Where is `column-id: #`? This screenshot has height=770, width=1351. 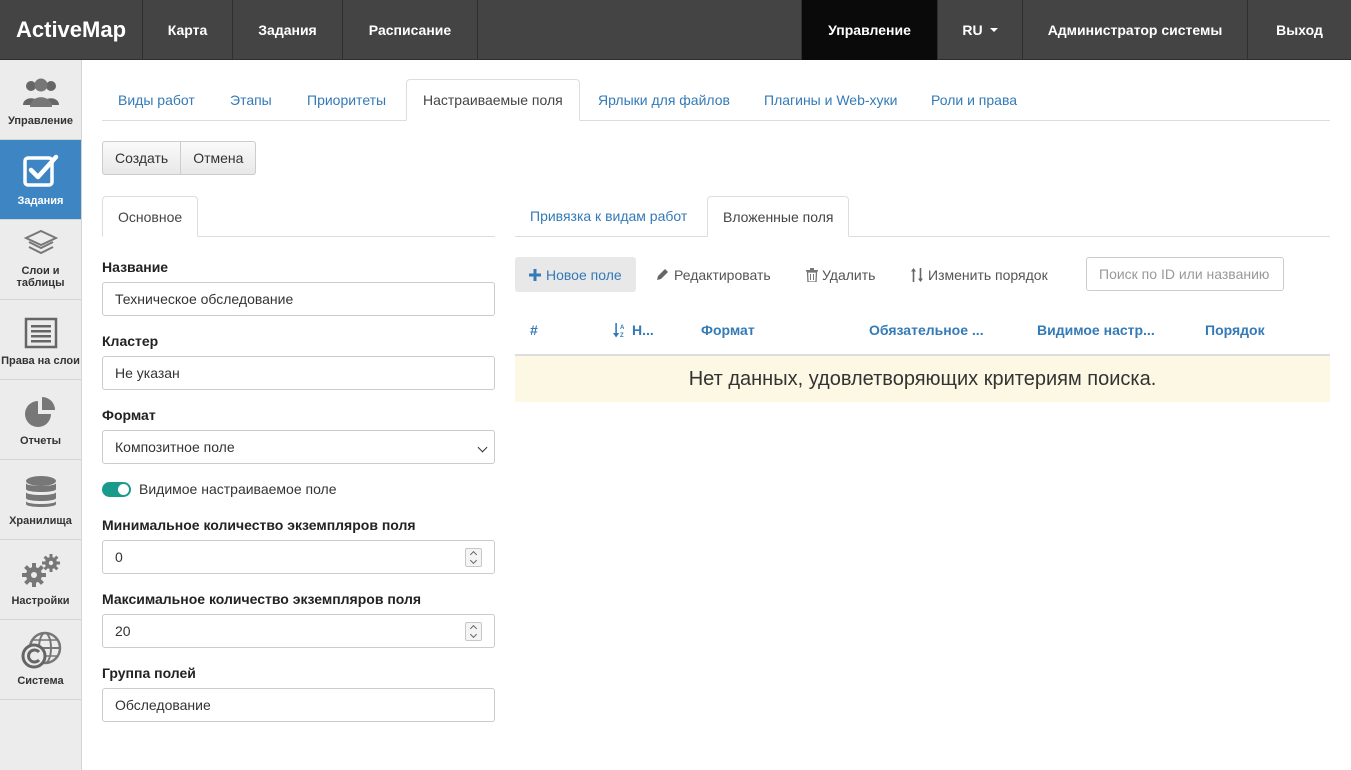
column-id: # is located at coordinates (534, 330).